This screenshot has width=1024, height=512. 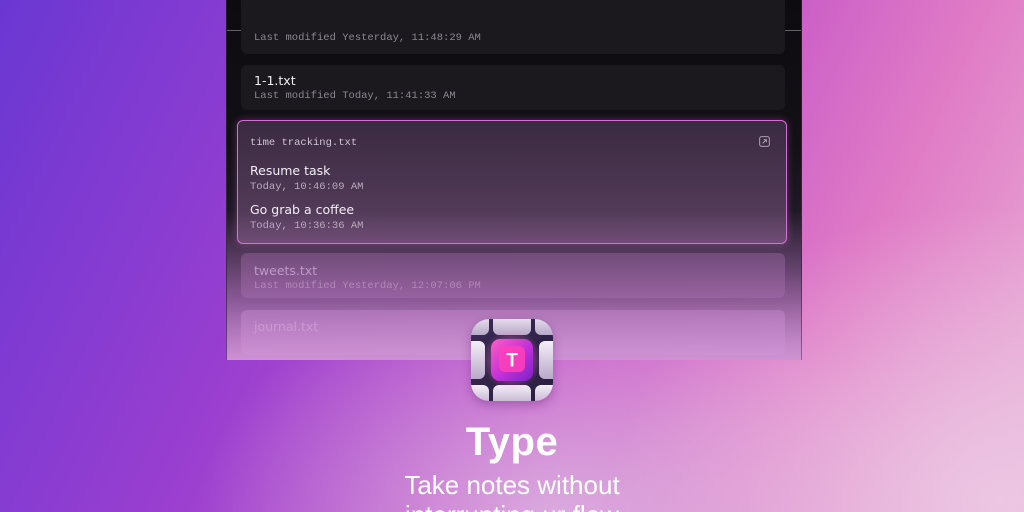 What do you see at coordinates (286, 270) in the screenshot?
I see `file-name: tweets.txt` at bounding box center [286, 270].